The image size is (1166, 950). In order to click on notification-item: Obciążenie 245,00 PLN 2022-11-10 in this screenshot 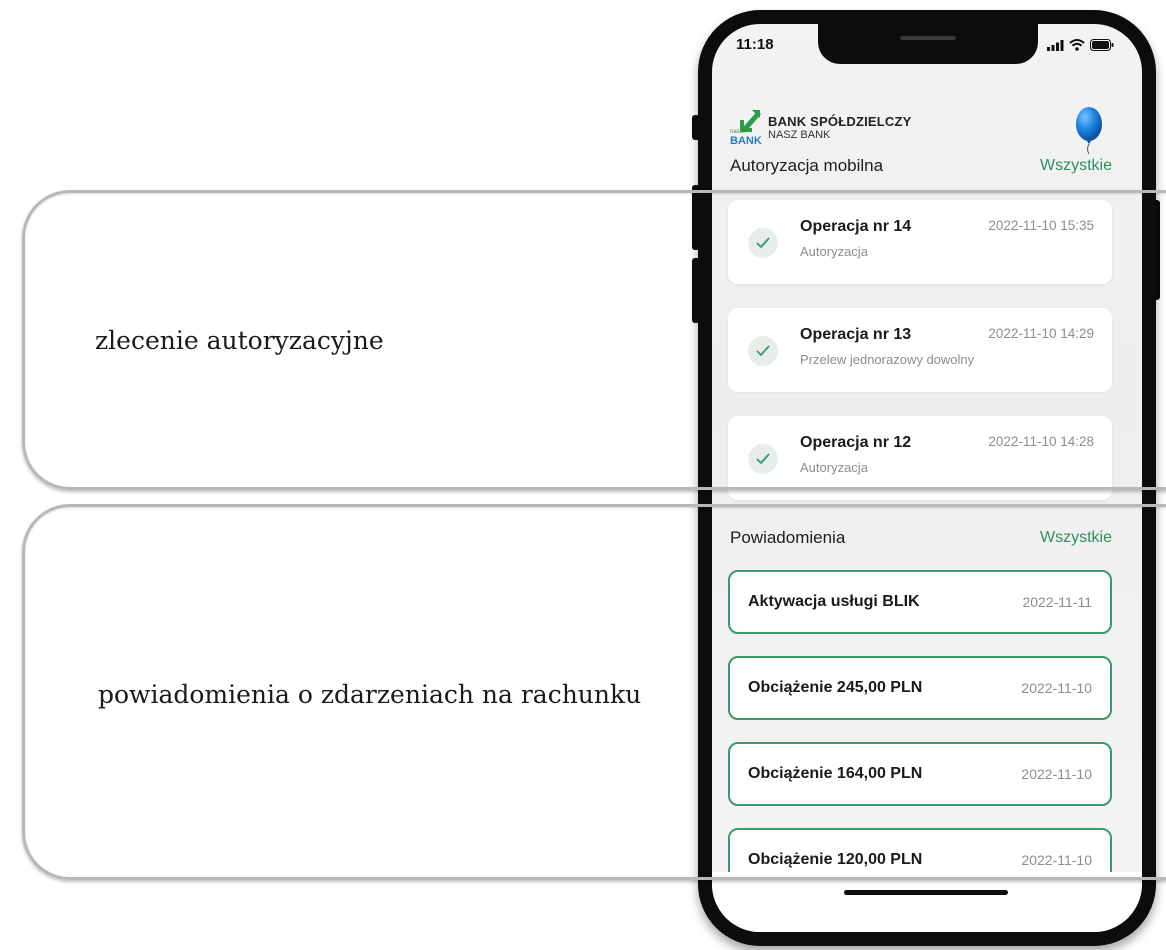, I will do `click(920, 688)`.